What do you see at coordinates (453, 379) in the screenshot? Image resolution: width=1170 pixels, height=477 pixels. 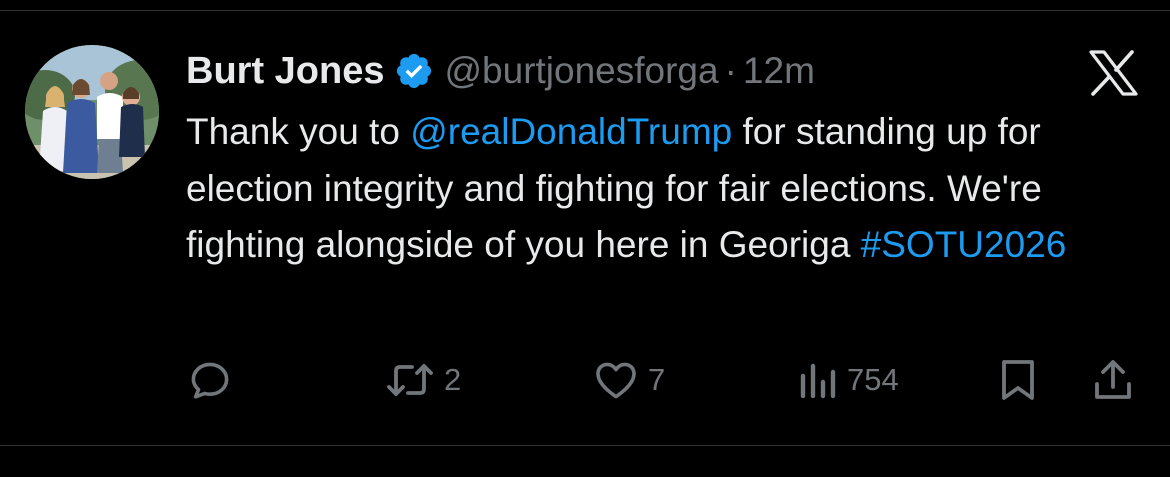 I see `retweet-count: 2` at bounding box center [453, 379].